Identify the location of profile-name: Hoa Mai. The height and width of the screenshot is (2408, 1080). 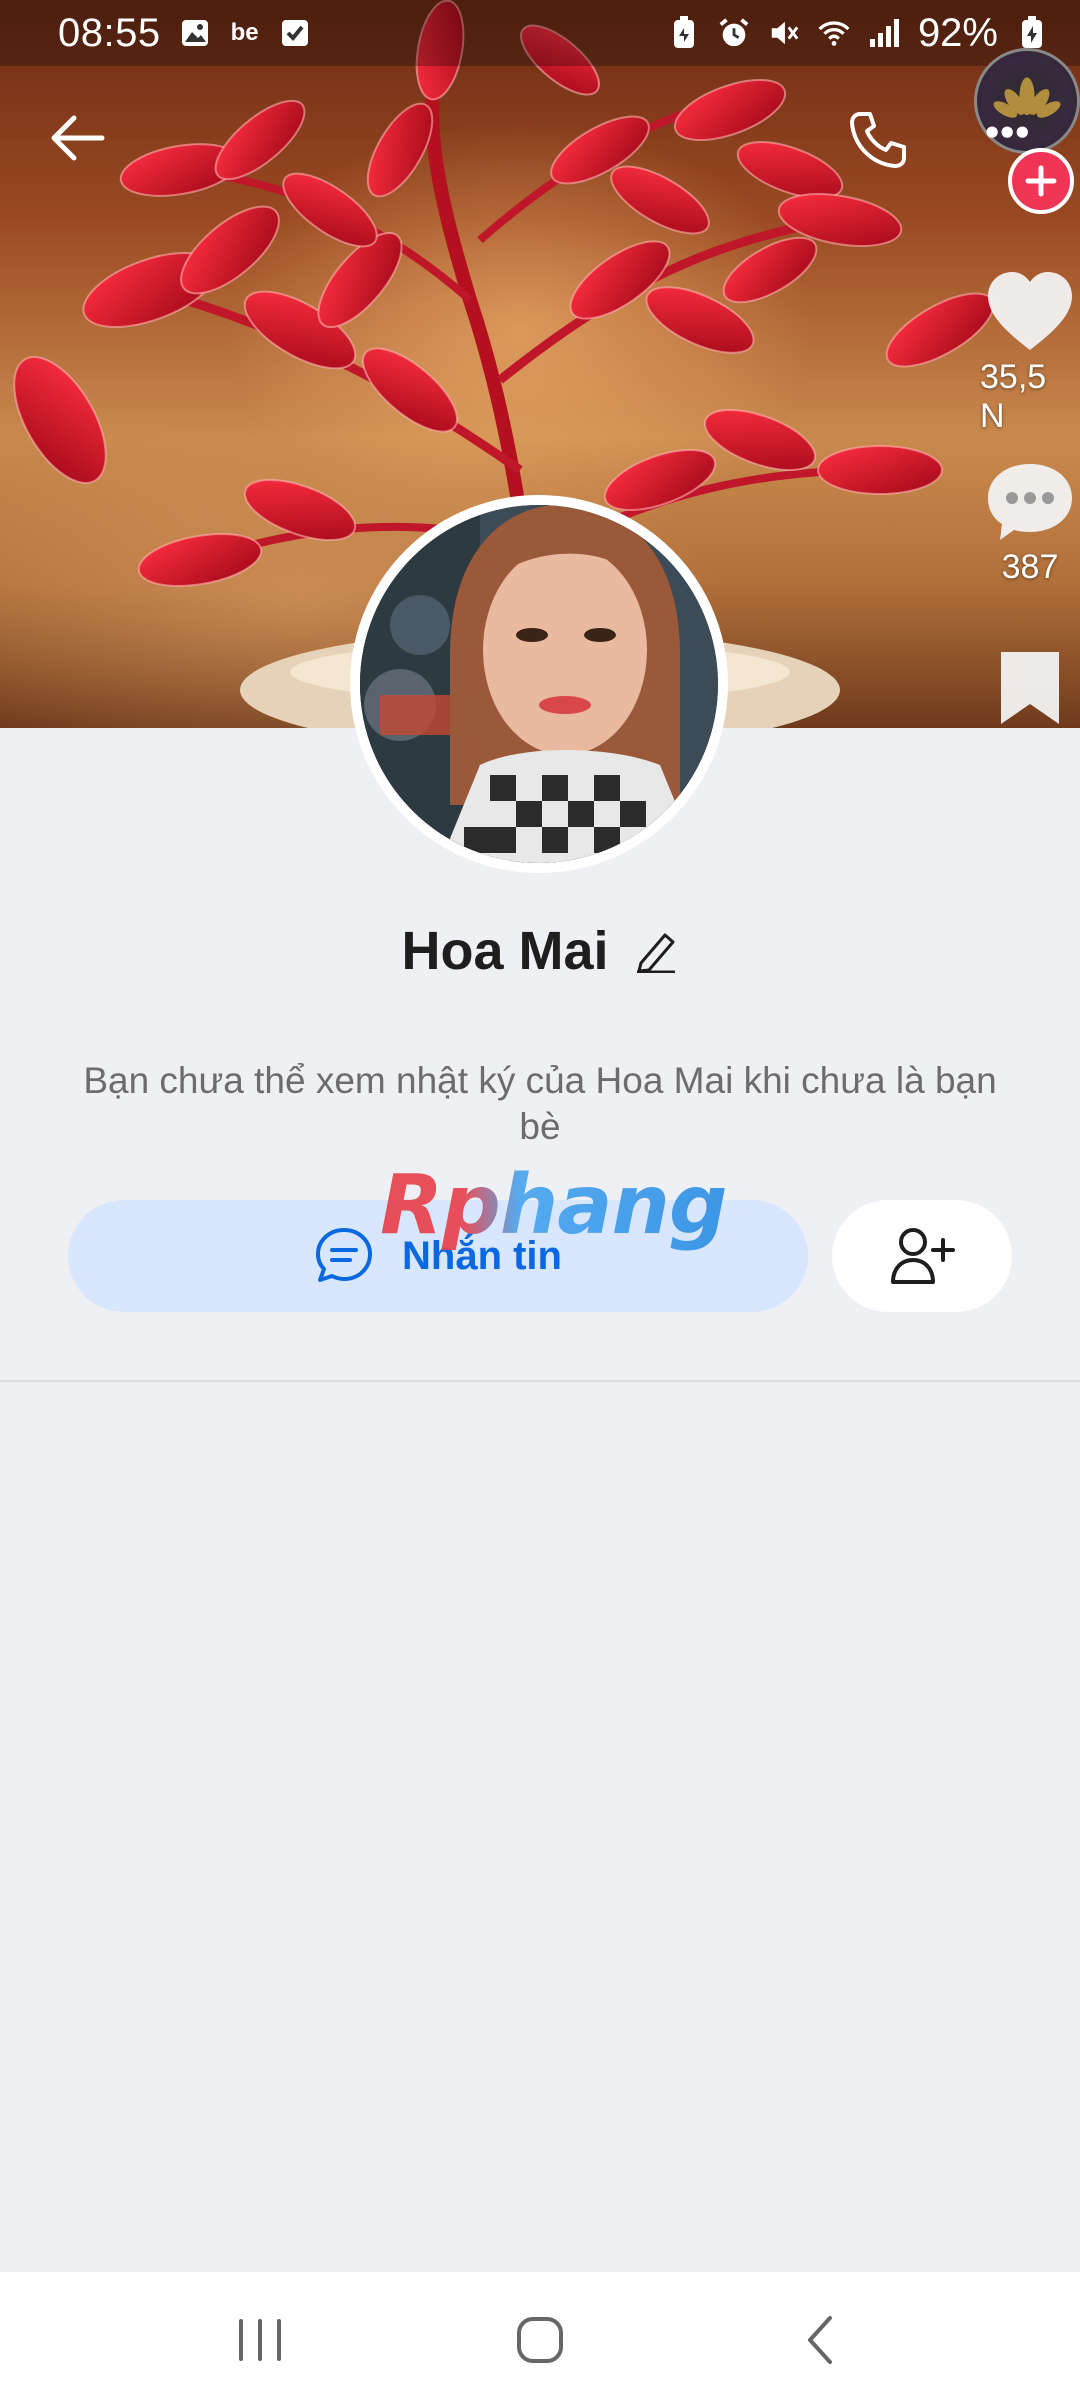
(505, 951).